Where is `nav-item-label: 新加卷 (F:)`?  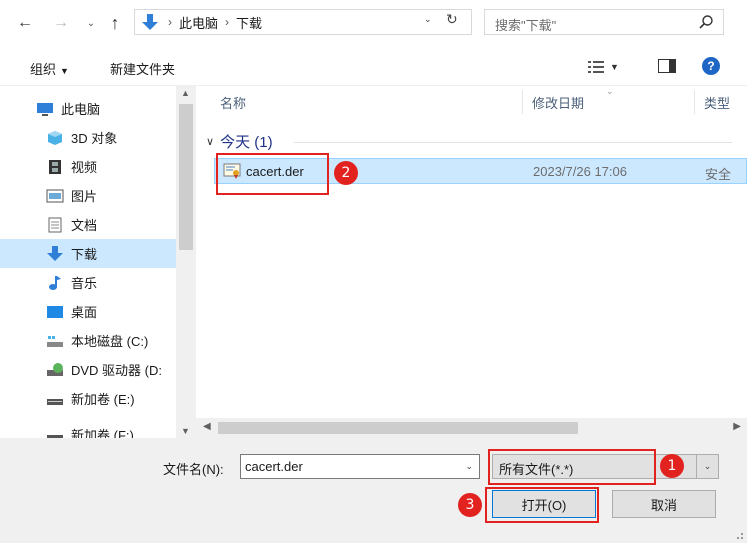
nav-item-label: 新加卷 (F:) is located at coordinates (102, 433).